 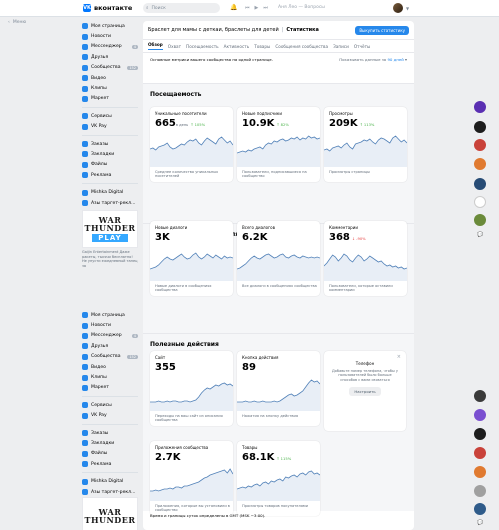 I want to click on game-ad-repeat: WAR THUNDER, so click(x=110, y=513).